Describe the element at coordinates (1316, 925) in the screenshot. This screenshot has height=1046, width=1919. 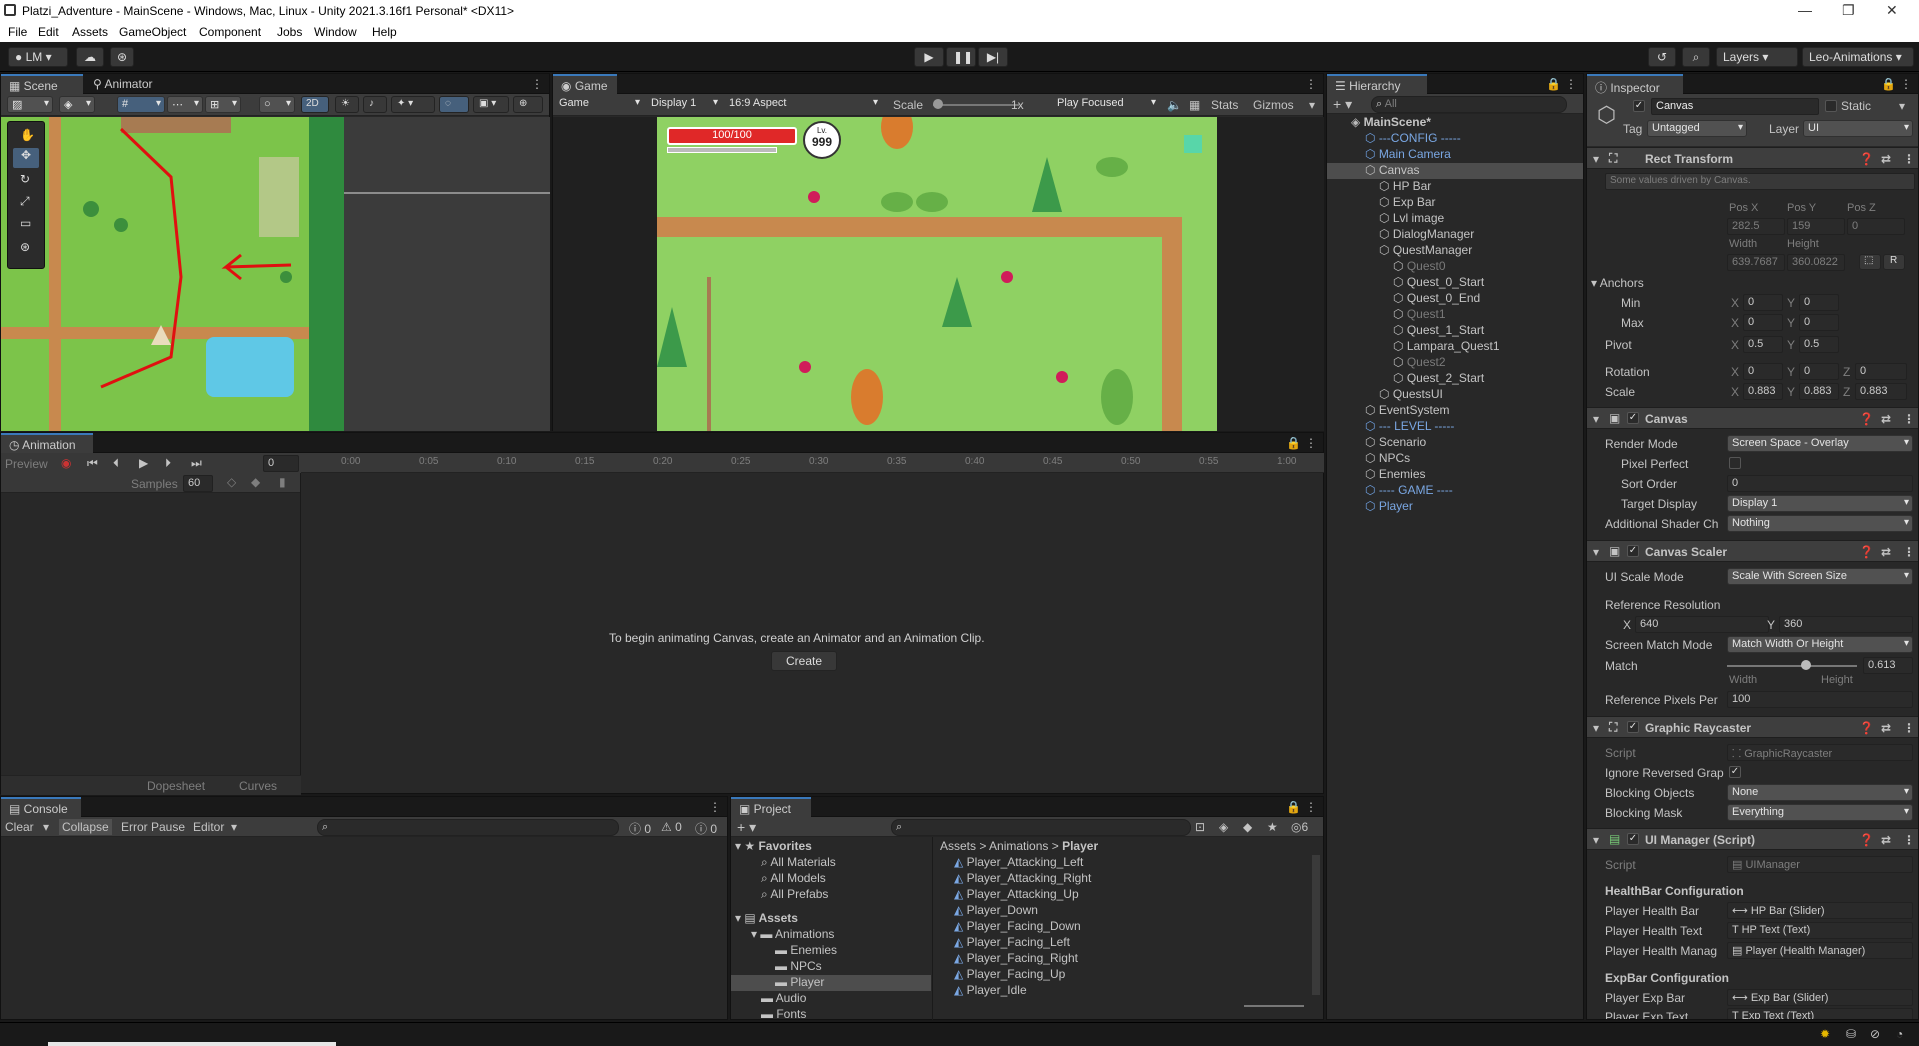
I see `scrollbar` at that location.